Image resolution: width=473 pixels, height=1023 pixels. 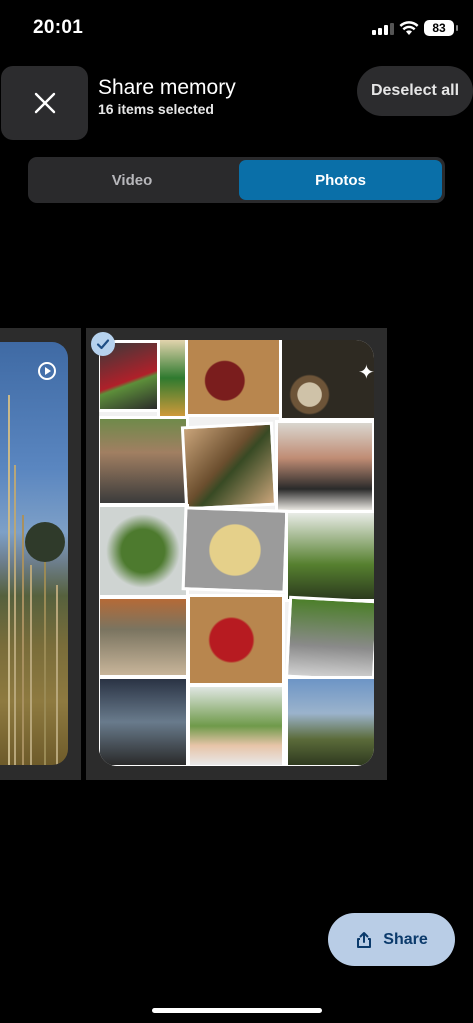 What do you see at coordinates (47, 371) in the screenshot?
I see `play-circle-icon` at bounding box center [47, 371].